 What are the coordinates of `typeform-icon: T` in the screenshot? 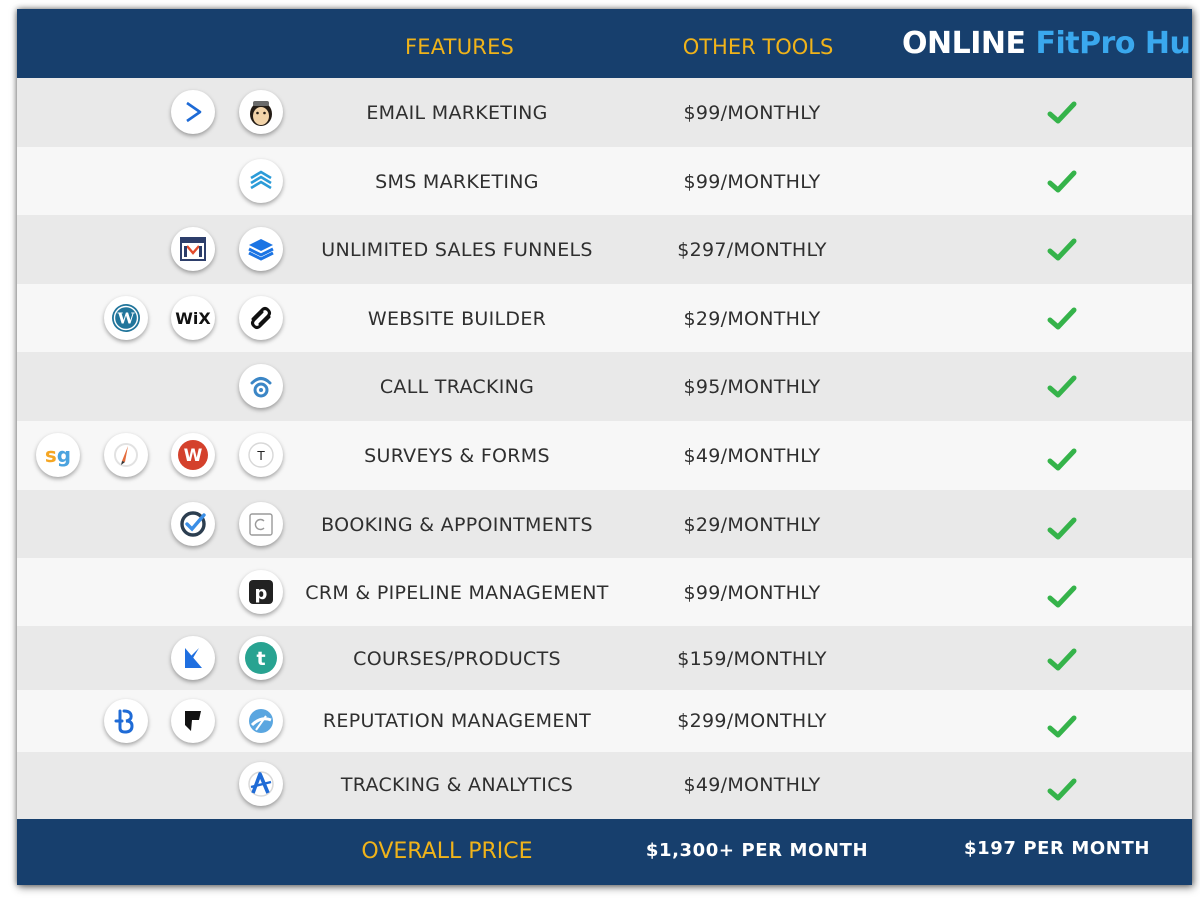 It's located at (261, 455).